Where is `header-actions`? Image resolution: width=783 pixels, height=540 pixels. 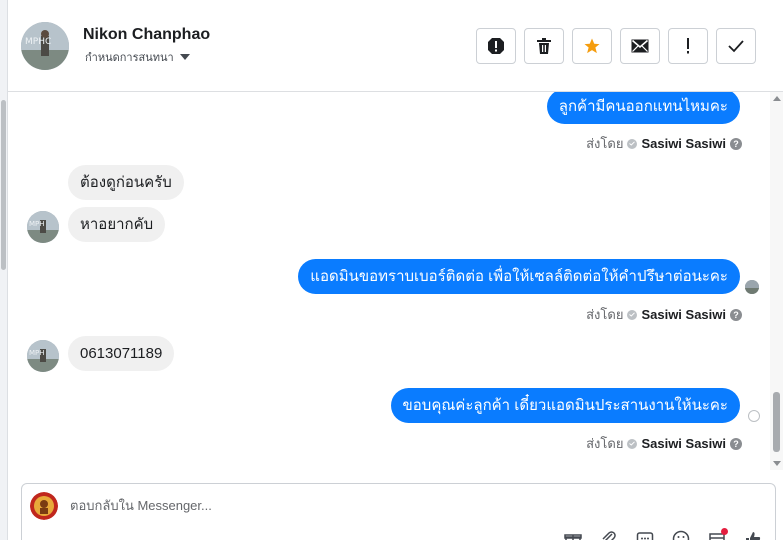
header-actions is located at coordinates (616, 46).